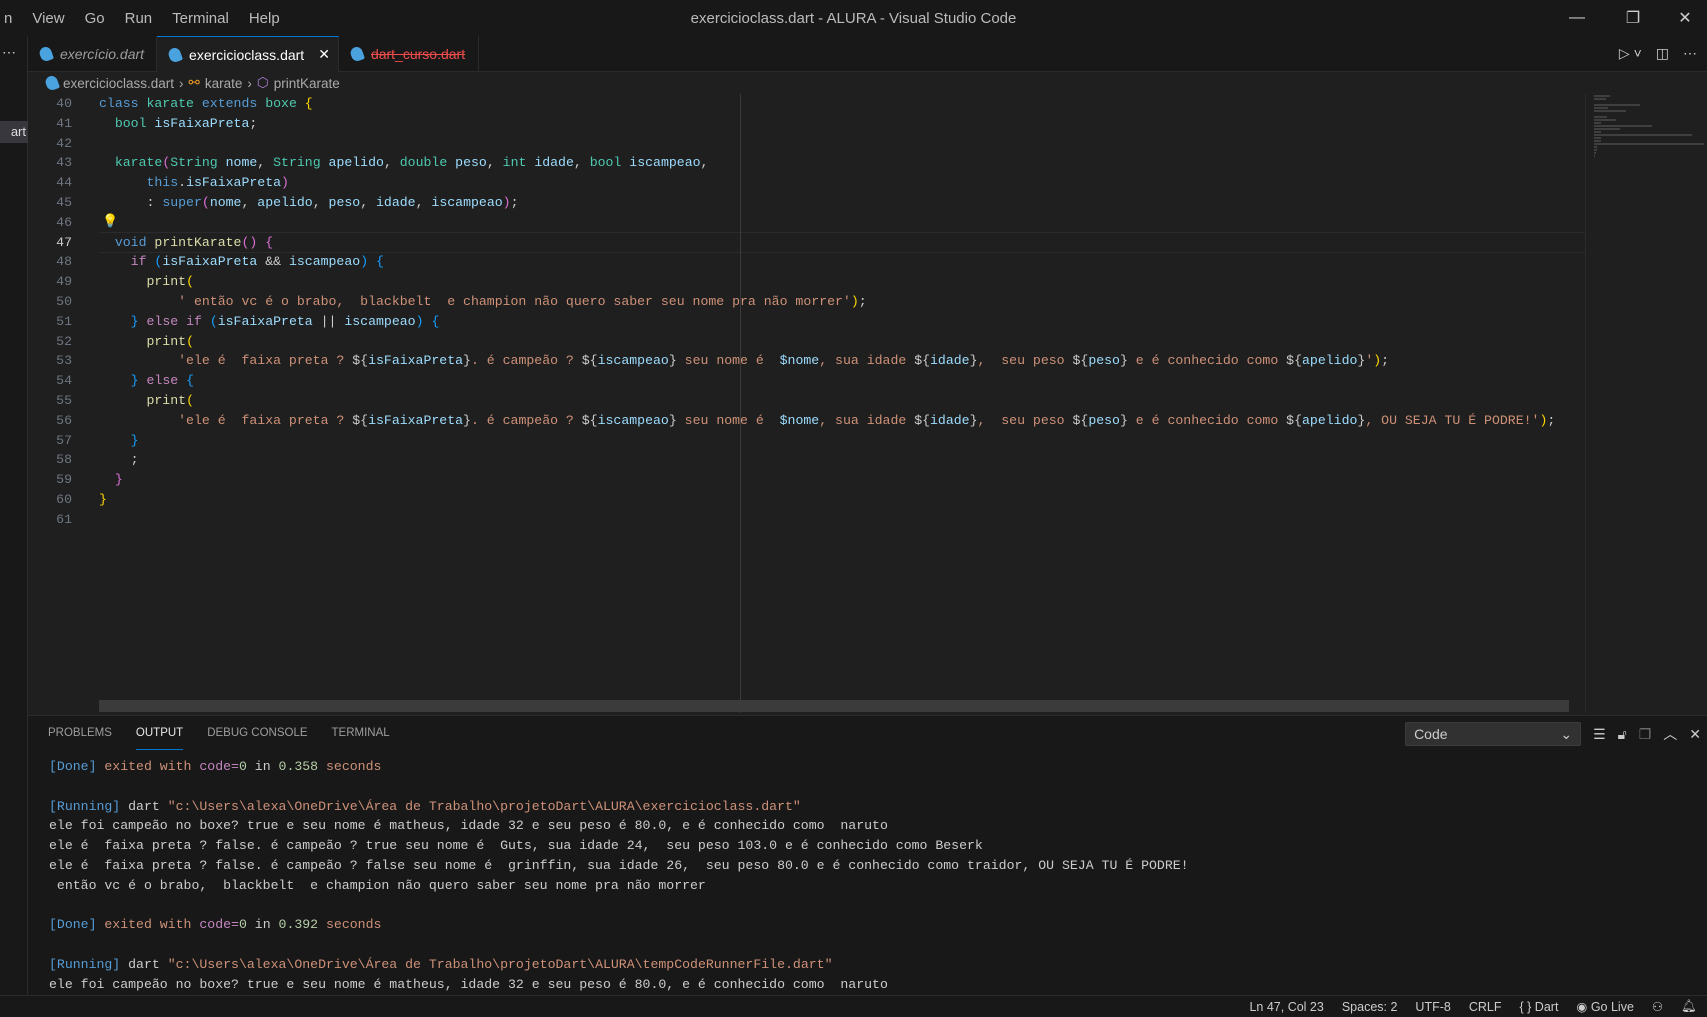 The width and height of the screenshot is (1707, 1017). I want to click on tab-problems: PROBLEMS, so click(80, 733).